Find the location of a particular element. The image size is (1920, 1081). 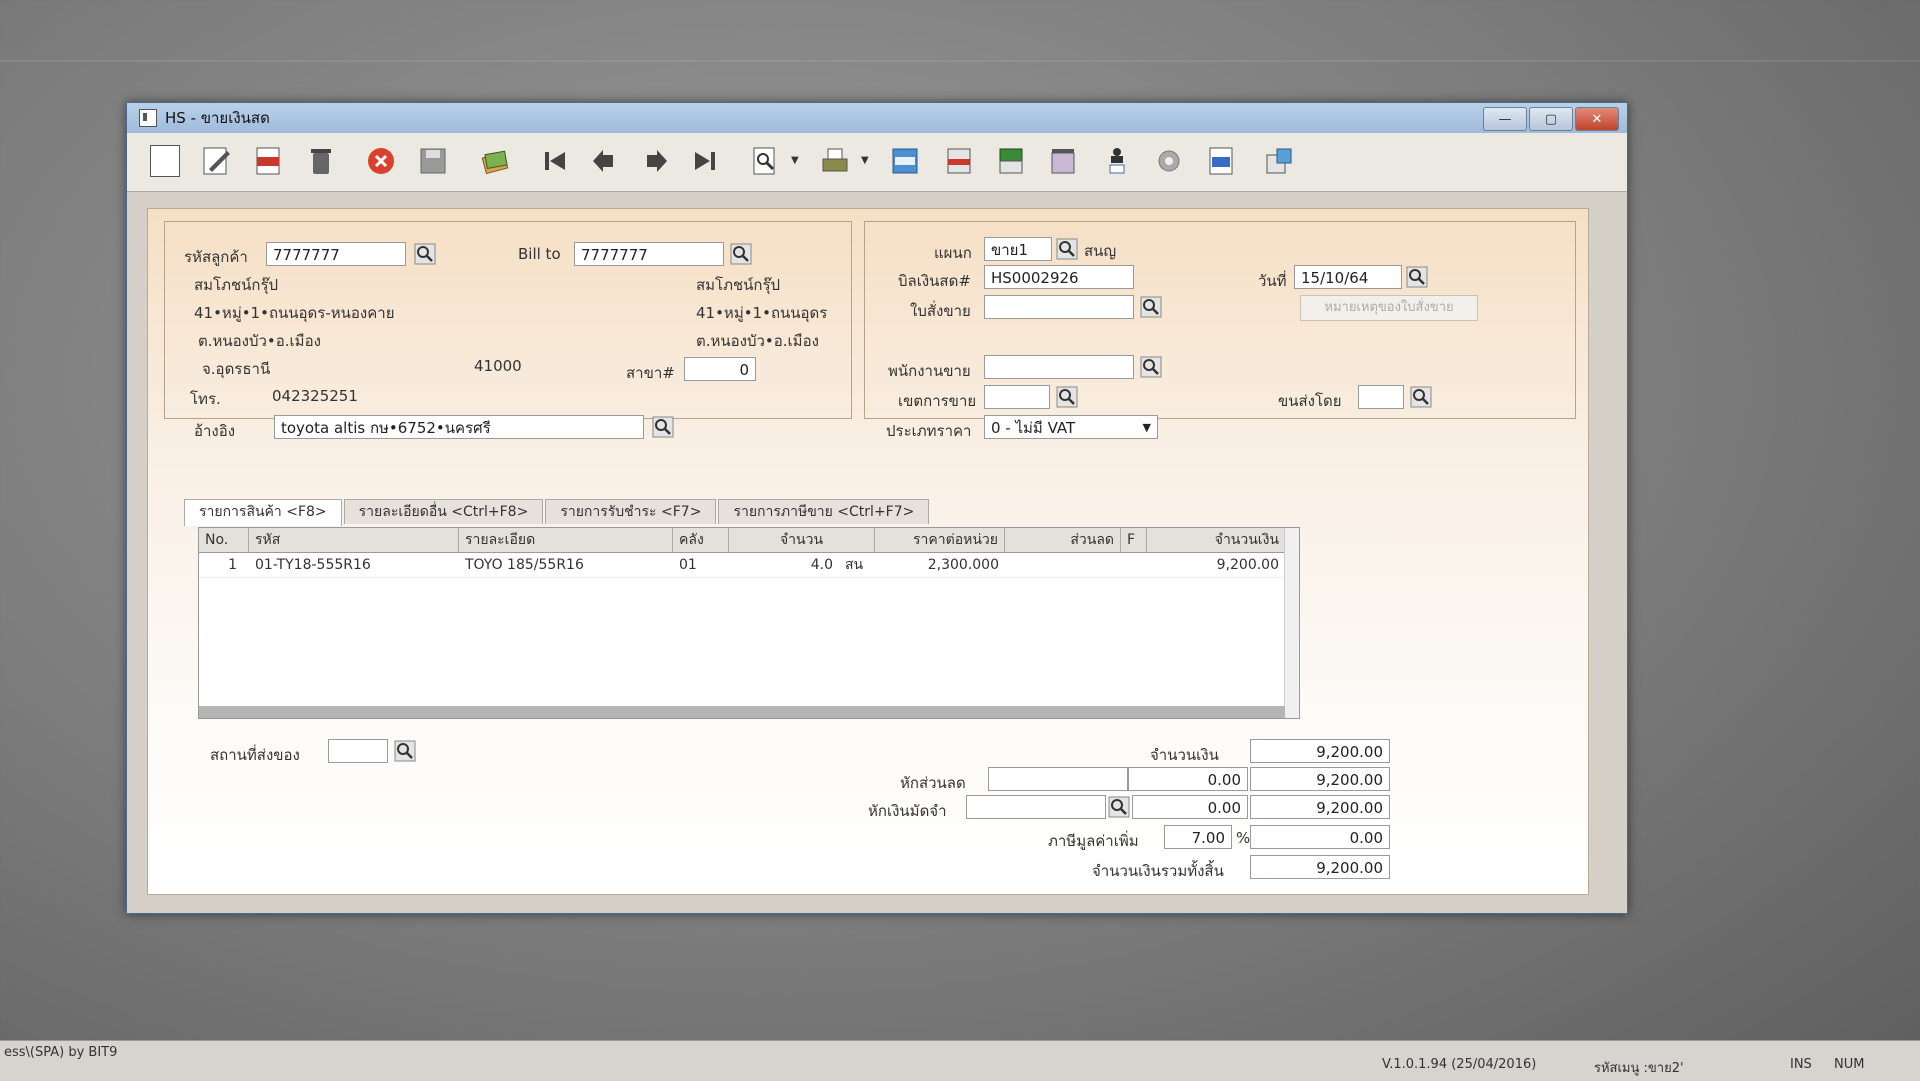

export-icon is located at coordinates (1279, 161).